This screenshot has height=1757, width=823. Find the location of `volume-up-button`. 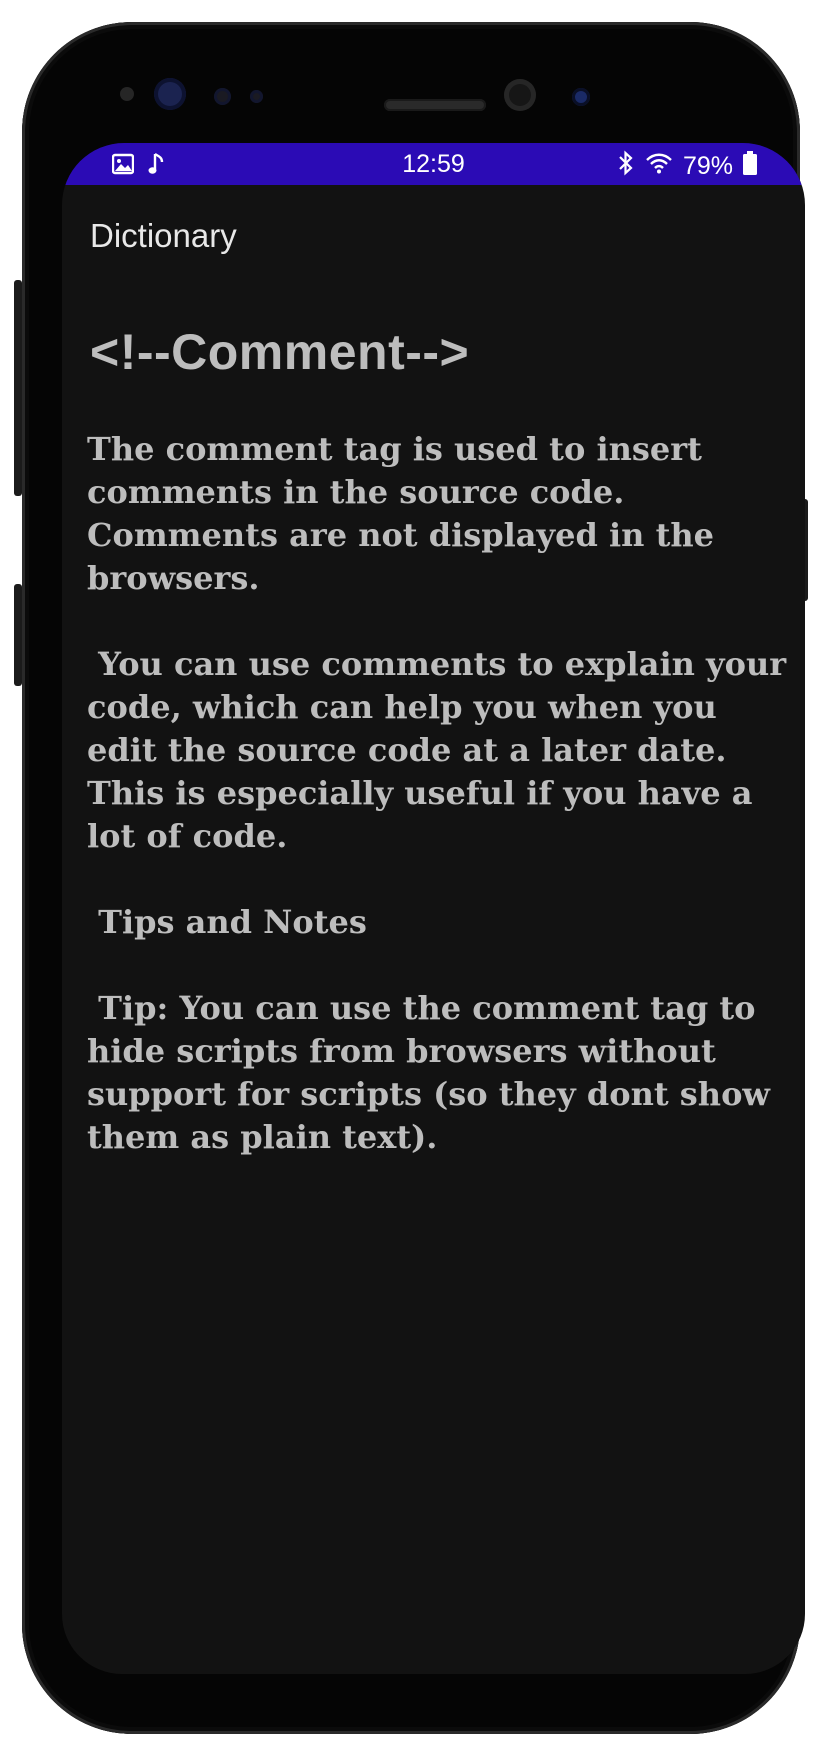

volume-up-button is located at coordinates (18, 388).